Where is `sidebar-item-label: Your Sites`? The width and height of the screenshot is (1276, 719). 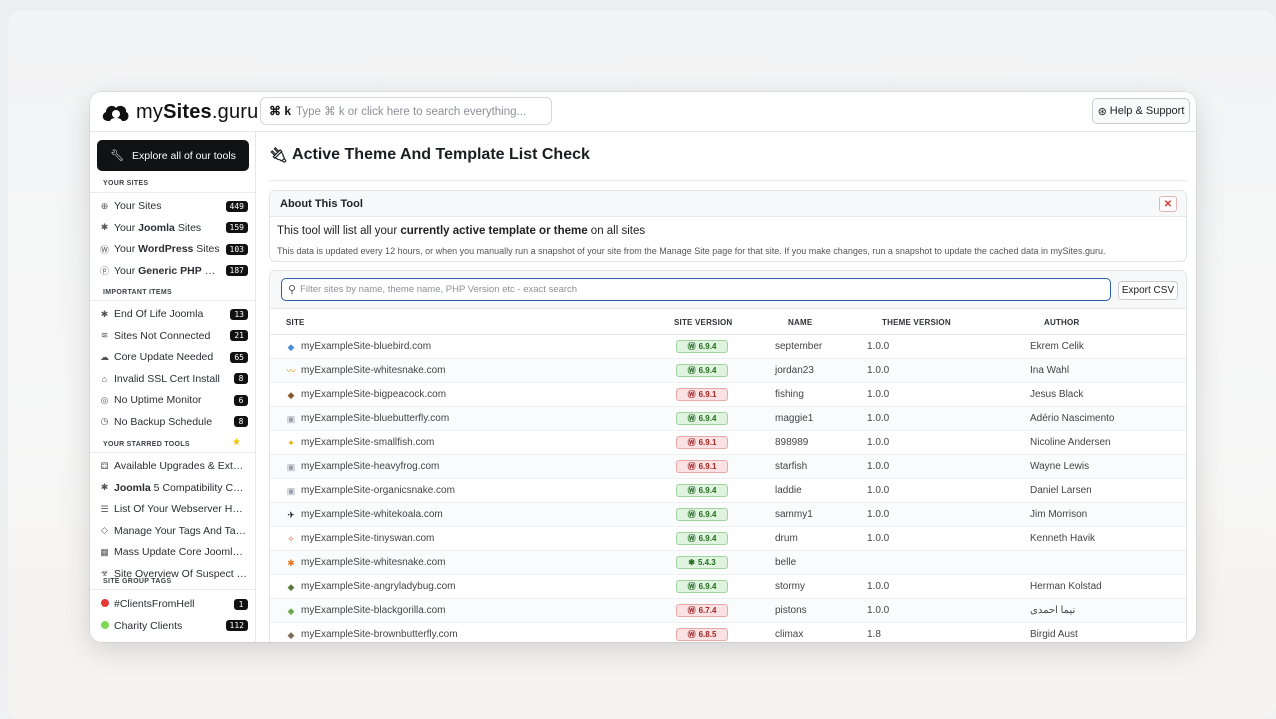
sidebar-item-label: Your Sites is located at coordinates (138, 206).